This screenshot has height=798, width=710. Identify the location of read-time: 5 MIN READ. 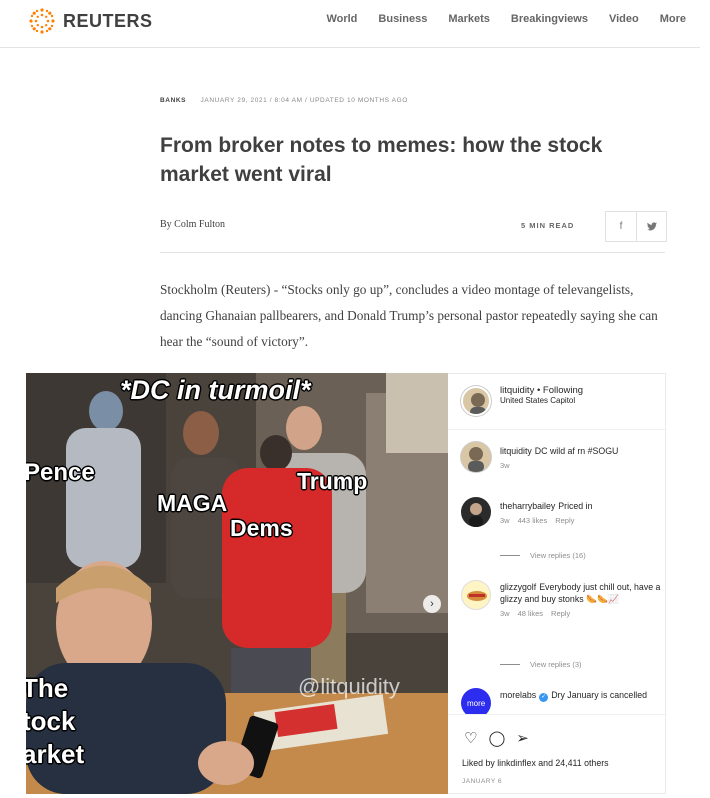
(548, 225).